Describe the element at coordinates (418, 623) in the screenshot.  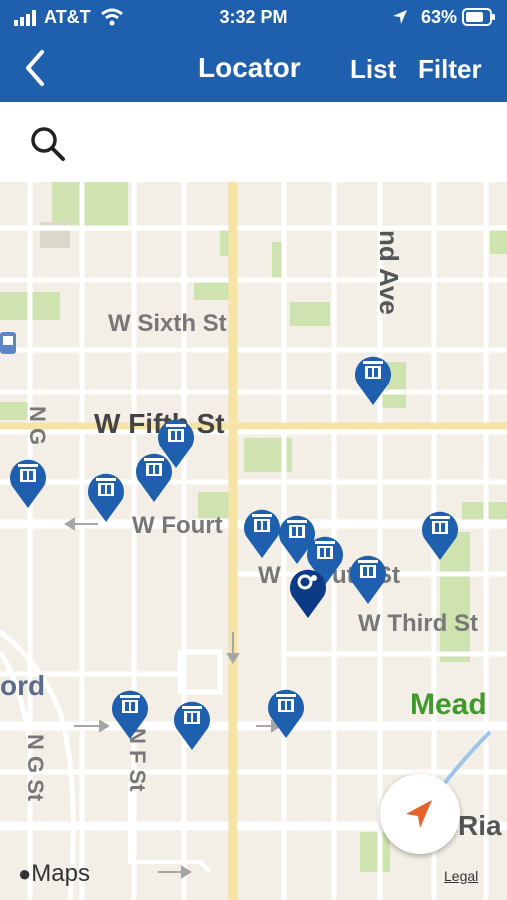
I see `street-label-w-third: W Third St` at that location.